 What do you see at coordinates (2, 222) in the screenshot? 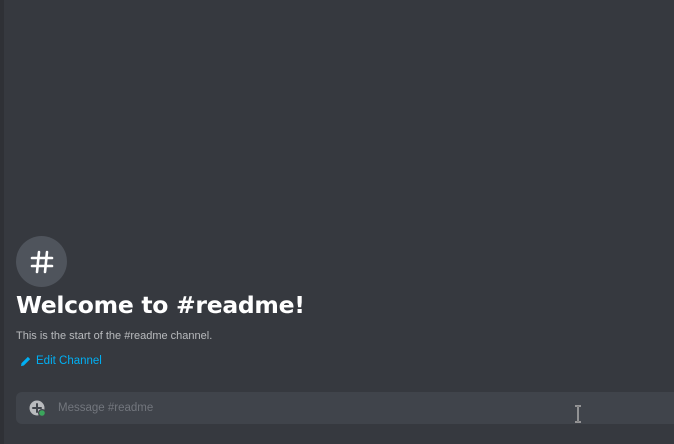
I see `sidebar-edge` at bounding box center [2, 222].